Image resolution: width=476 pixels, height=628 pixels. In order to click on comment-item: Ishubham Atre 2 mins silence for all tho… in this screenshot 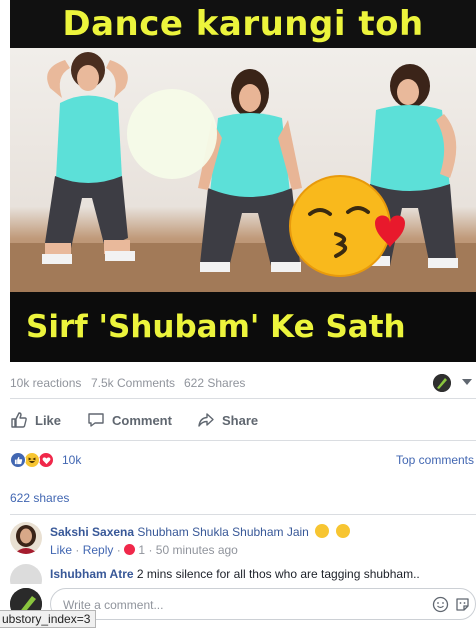, I will do `click(243, 574)`.